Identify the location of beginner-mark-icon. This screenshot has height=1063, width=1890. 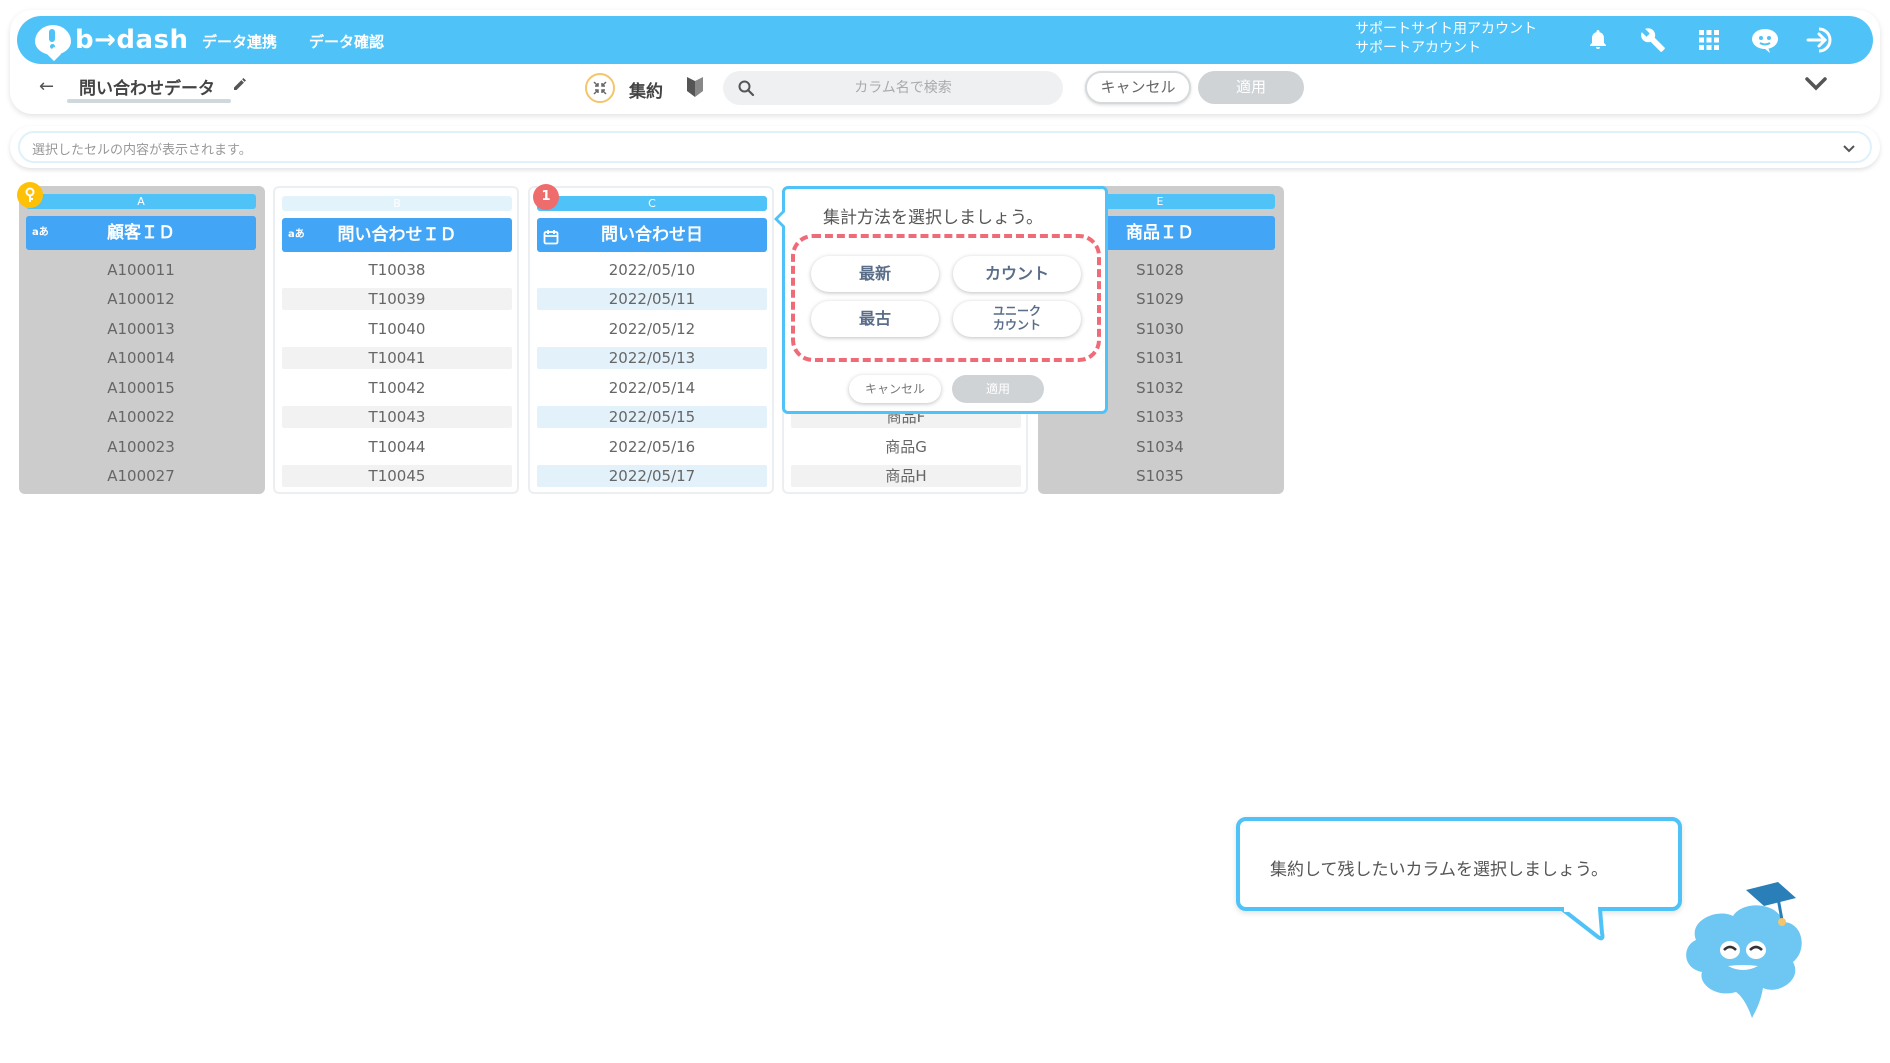
(695, 89).